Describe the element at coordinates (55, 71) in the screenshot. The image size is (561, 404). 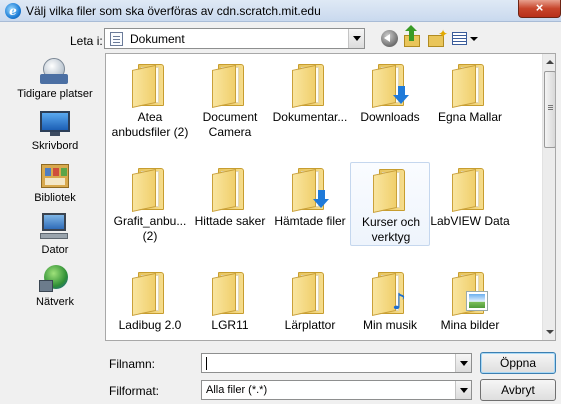
I see `recent-places-icon` at that location.